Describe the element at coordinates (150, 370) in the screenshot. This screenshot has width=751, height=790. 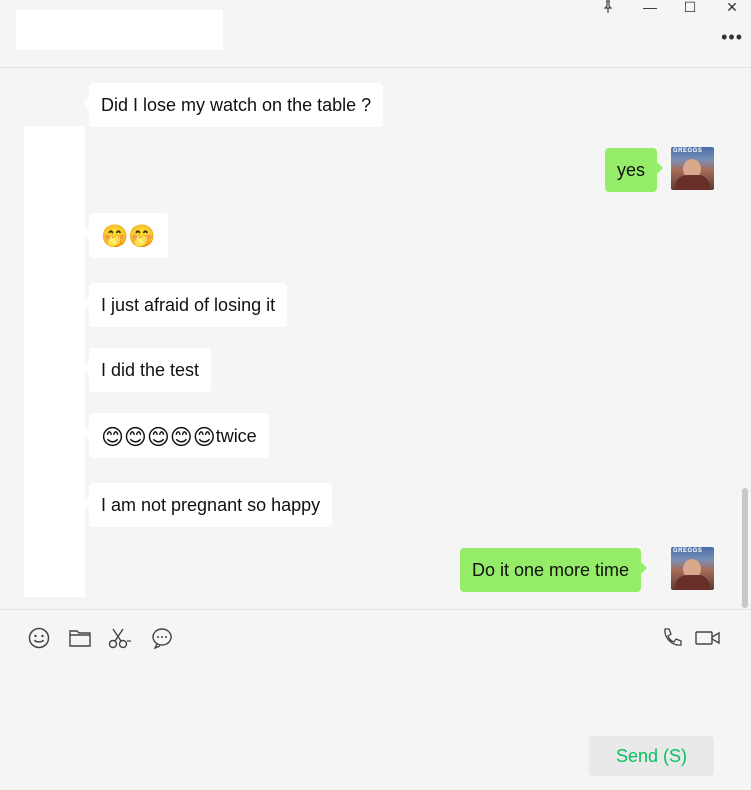
I see `message-text: I did the test` at that location.